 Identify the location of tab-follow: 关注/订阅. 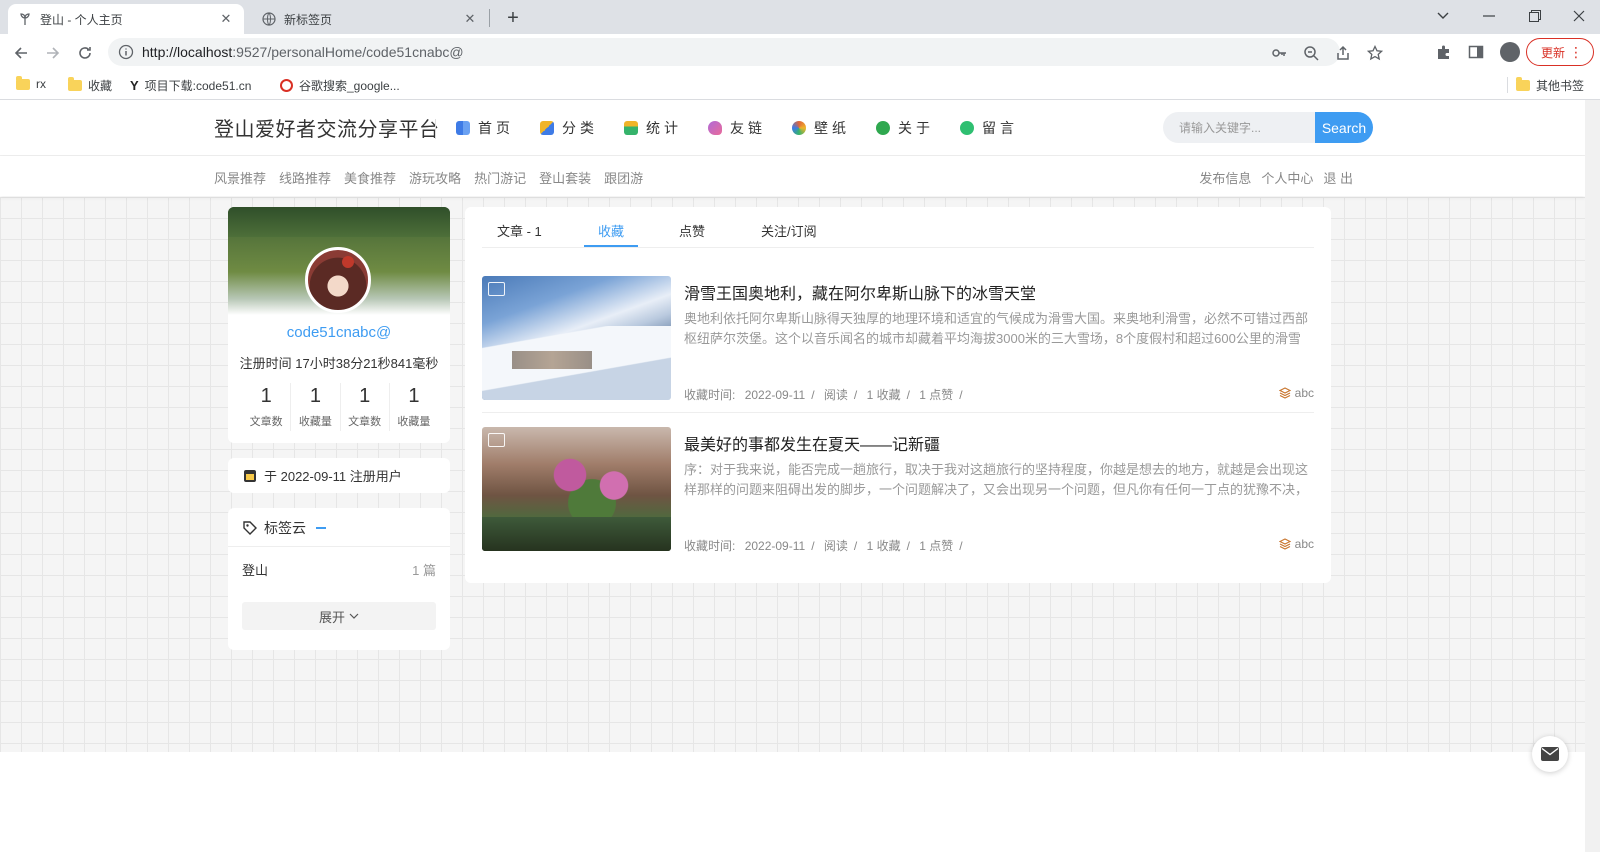
(789, 230).